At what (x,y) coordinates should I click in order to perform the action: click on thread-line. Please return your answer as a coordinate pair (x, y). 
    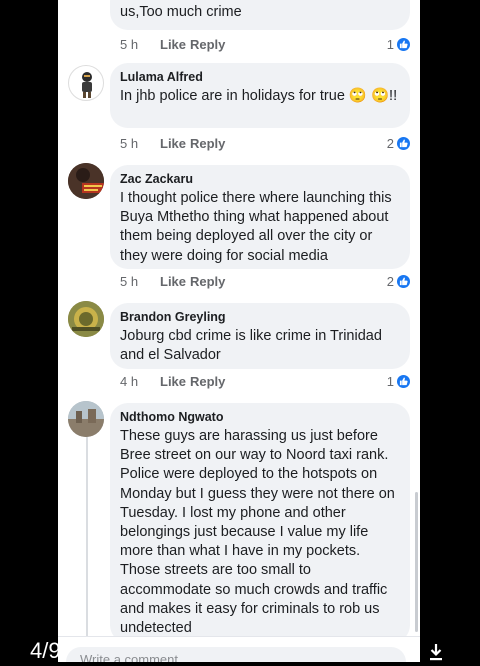
    Looking at the image, I should click on (87, 537).